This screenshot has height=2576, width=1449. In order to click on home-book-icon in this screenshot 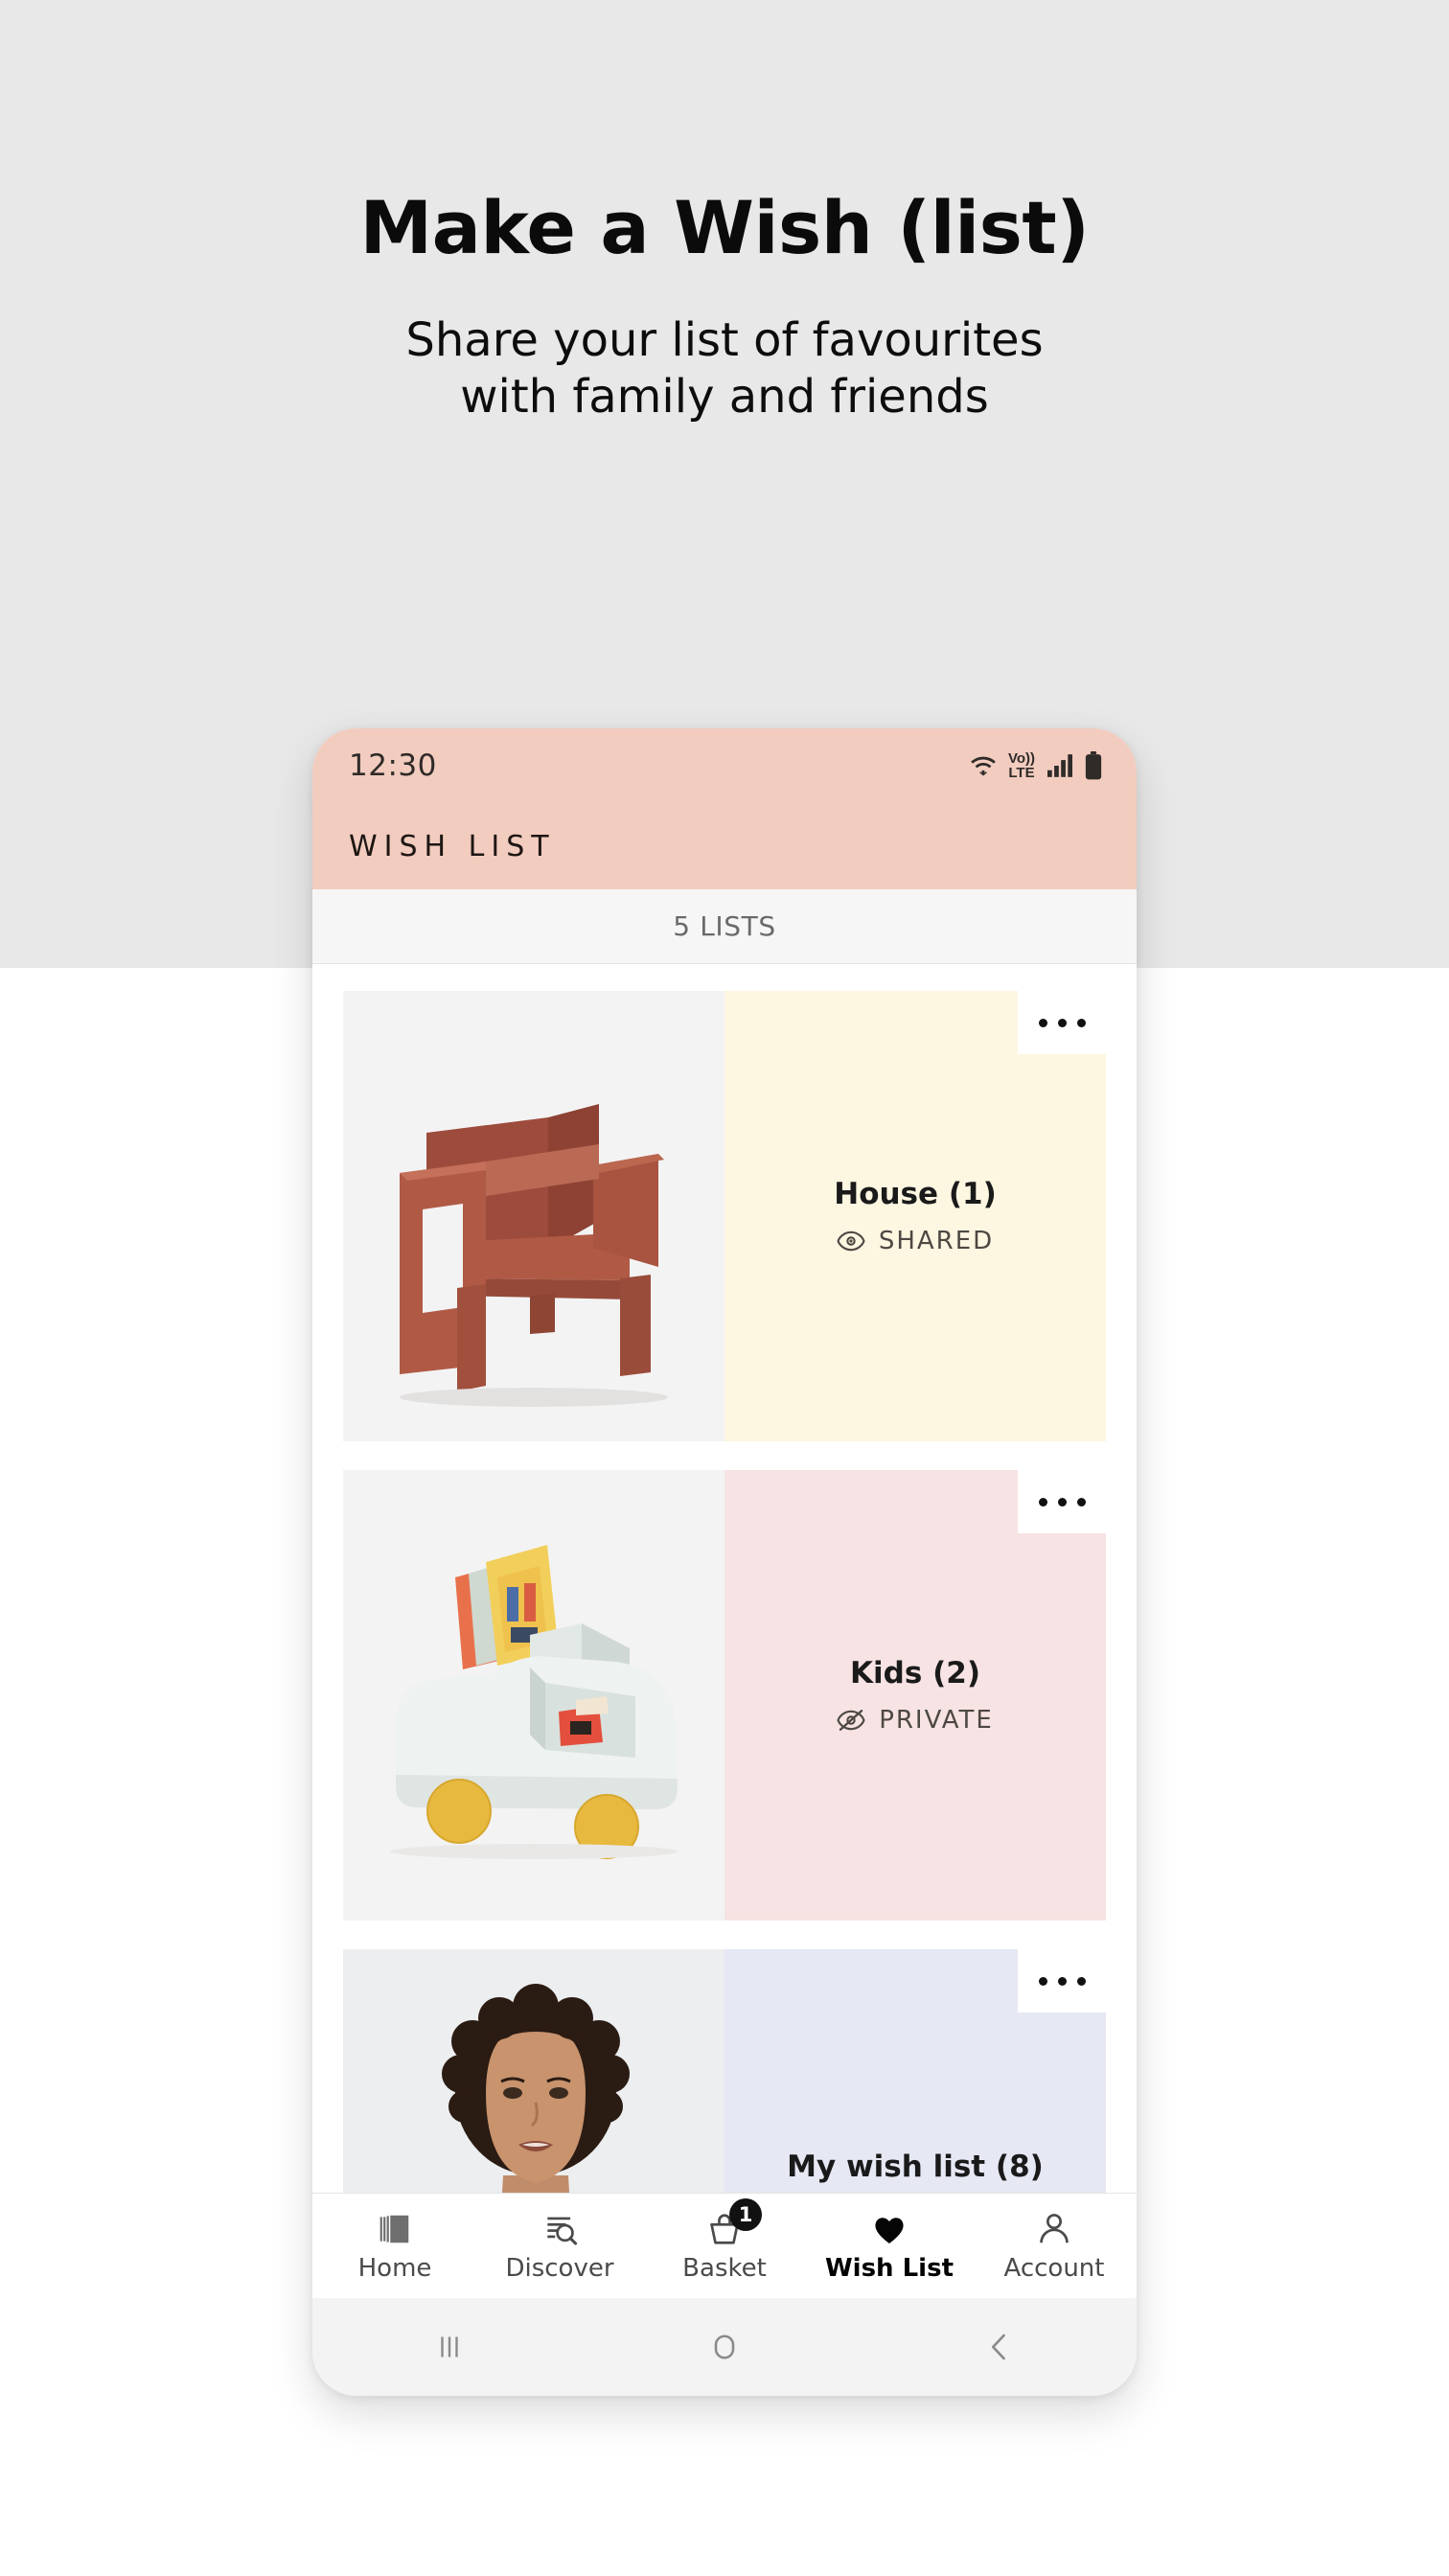, I will do `click(395, 2229)`.